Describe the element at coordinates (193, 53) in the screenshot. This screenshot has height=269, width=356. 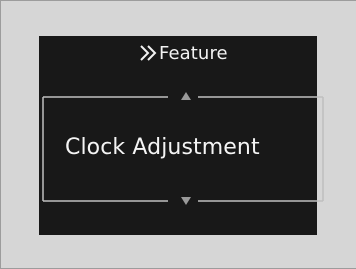
I see `header-title: Feature` at that location.